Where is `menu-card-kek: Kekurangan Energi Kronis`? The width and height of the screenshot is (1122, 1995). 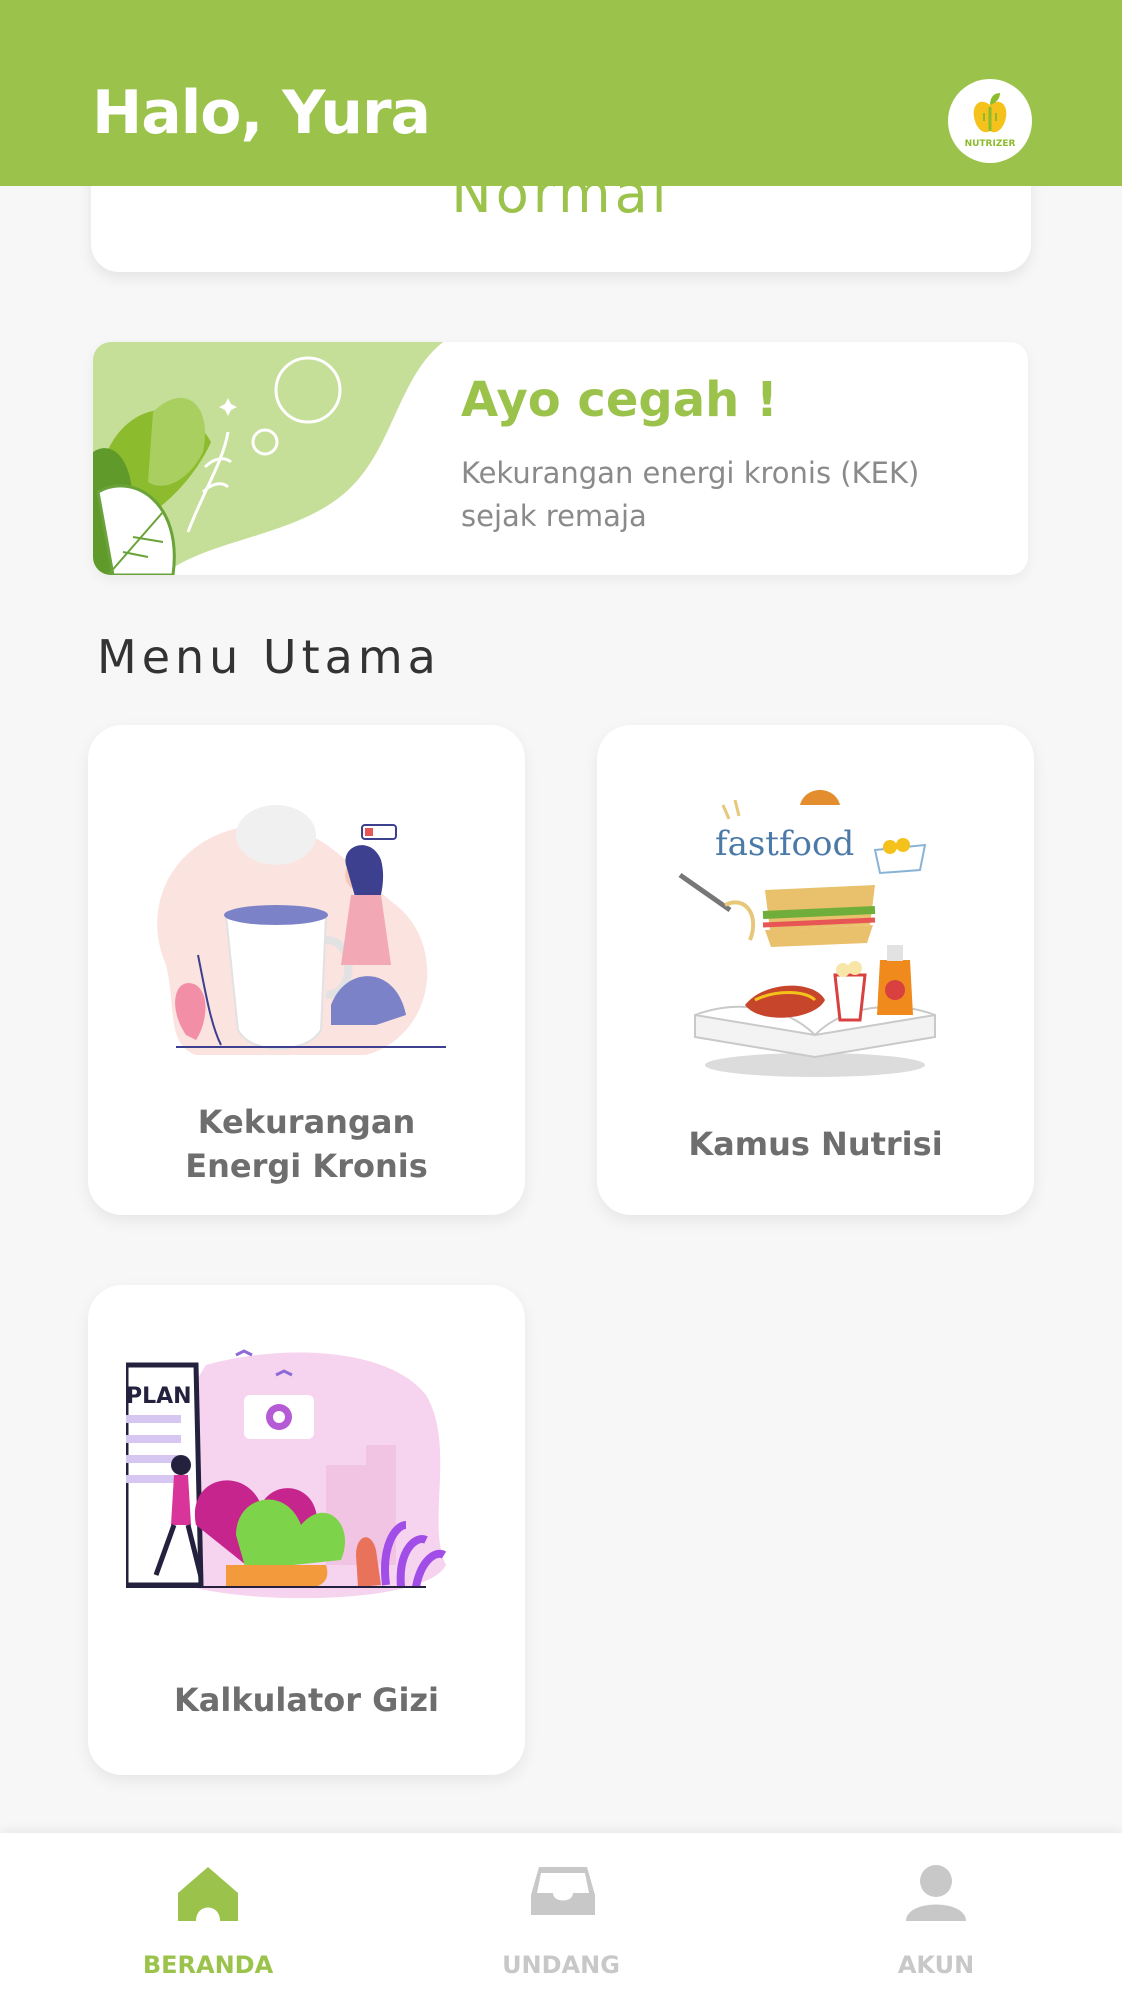
menu-card-kek: Kekurangan Energi Kronis is located at coordinates (306, 970).